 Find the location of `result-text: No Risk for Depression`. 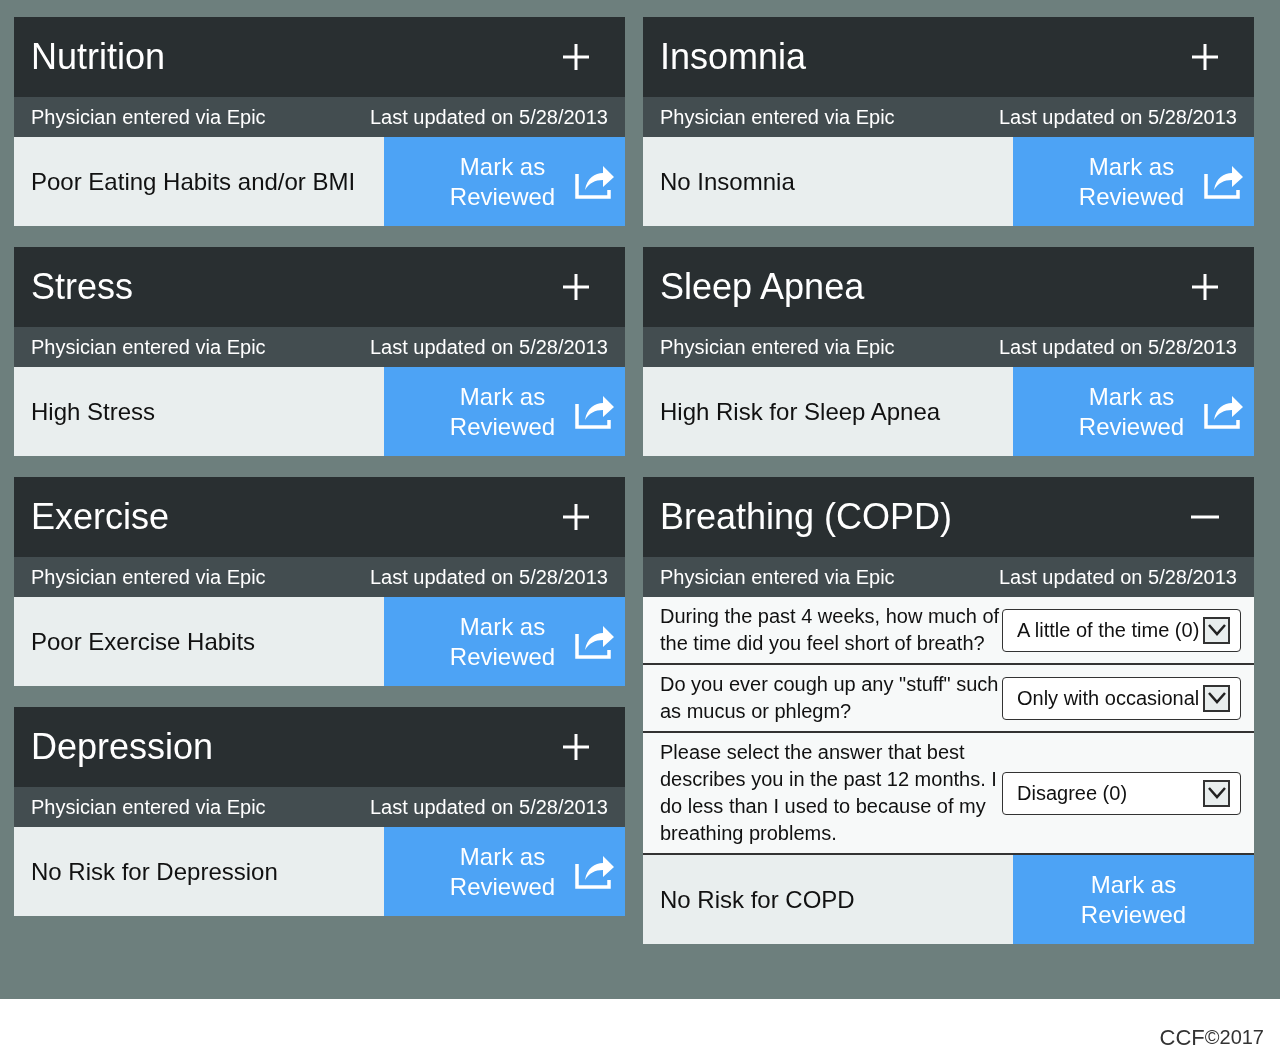

result-text: No Risk for Depression is located at coordinates (154, 871).